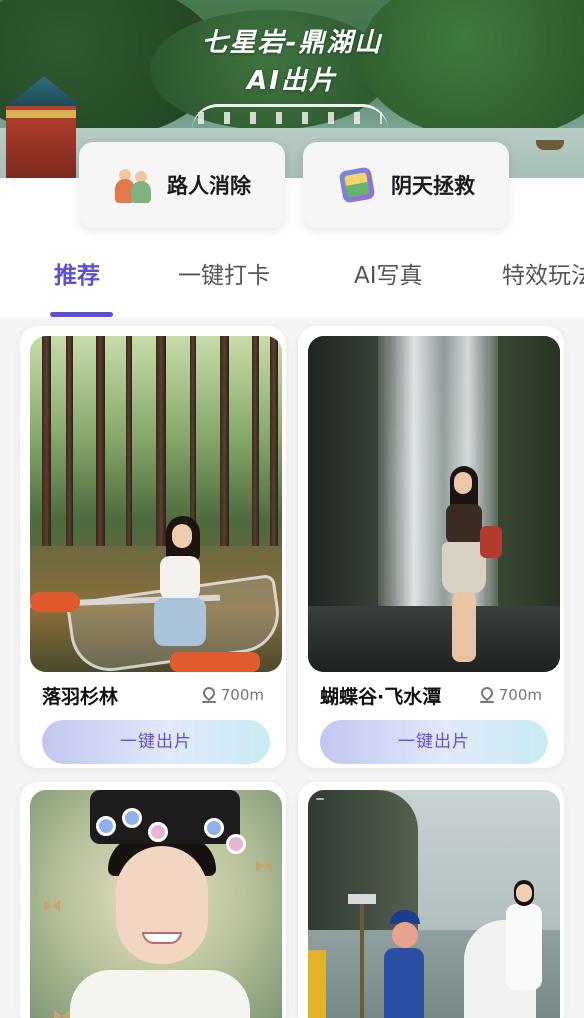 The height and width of the screenshot is (1018, 584). I want to click on cloudy-rescue-button: 阴天拯救, so click(406, 185).